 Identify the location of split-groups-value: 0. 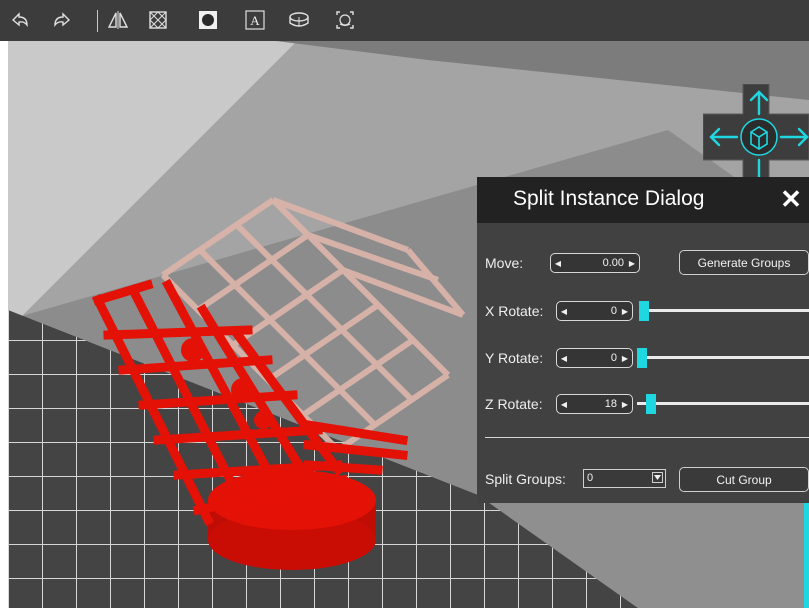
(590, 478).